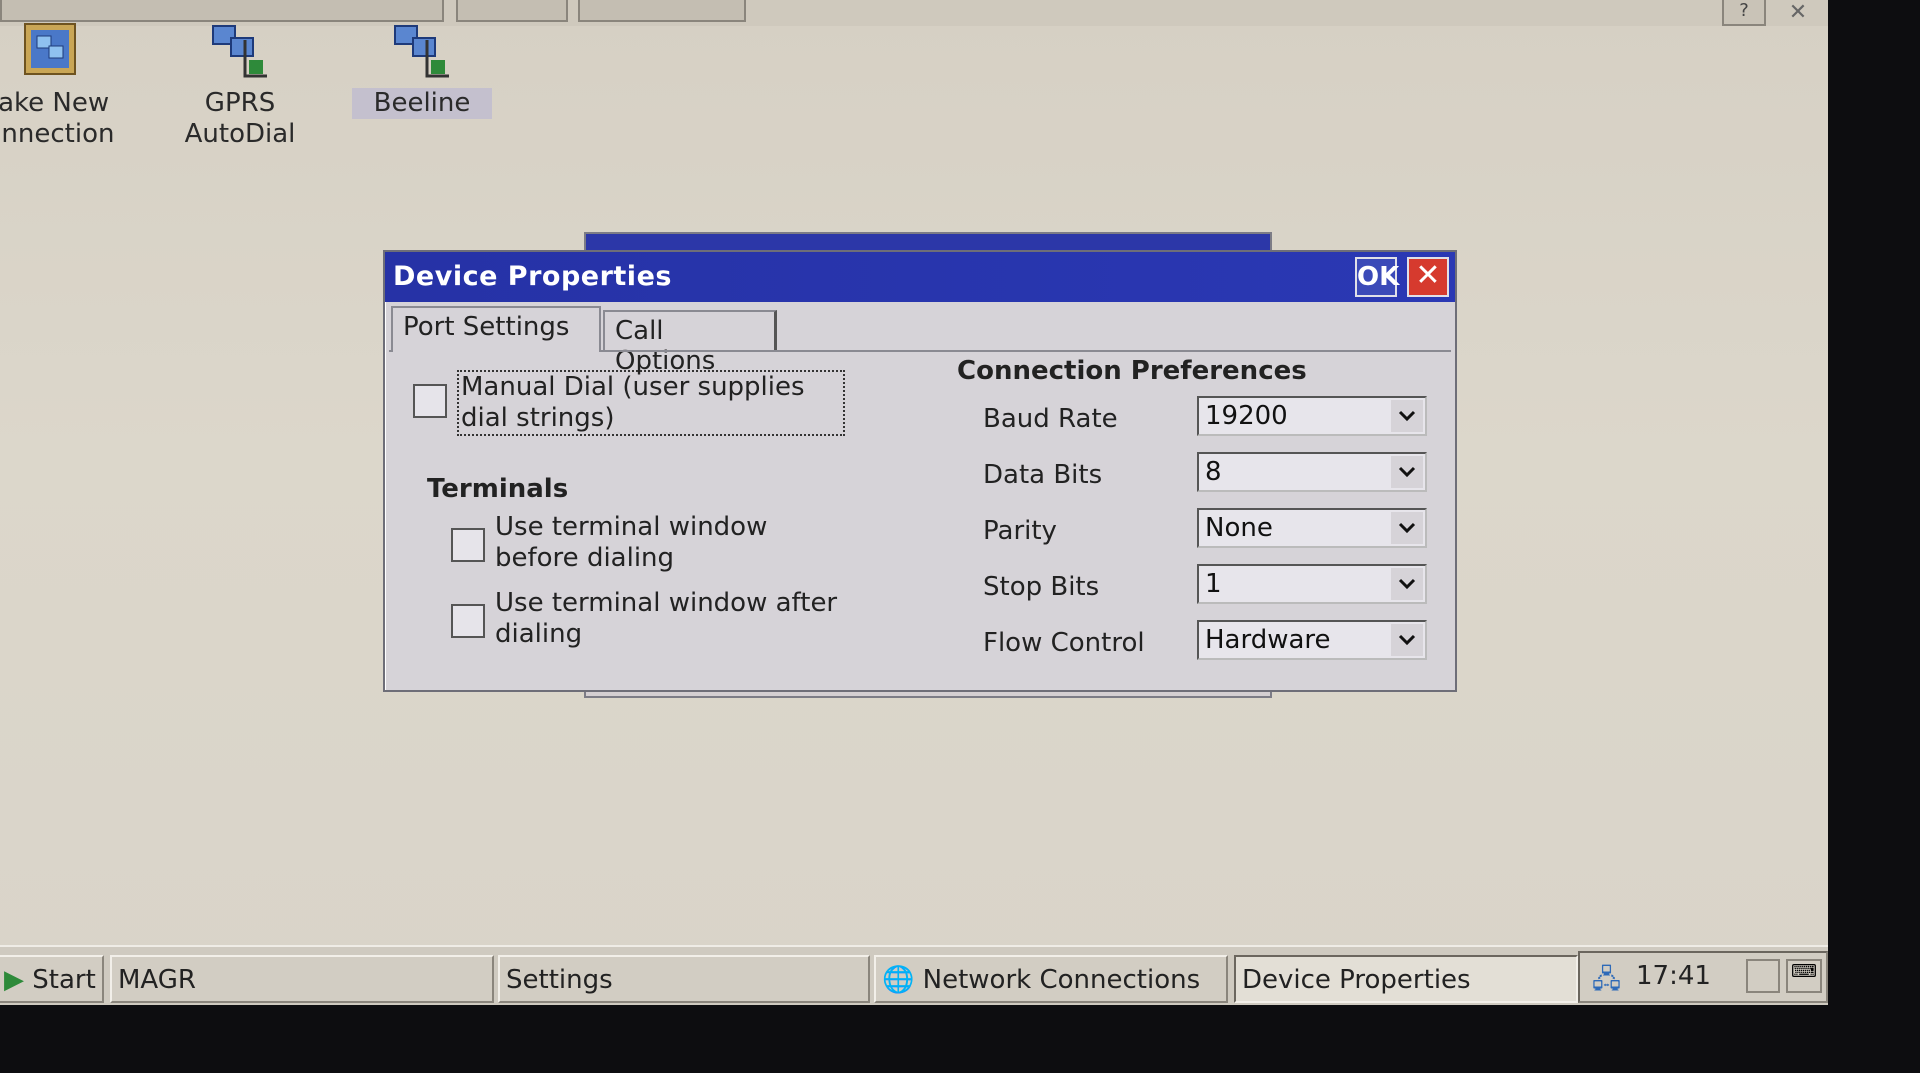  What do you see at coordinates (422, 103) in the screenshot?
I see `icon-label: Beeline` at bounding box center [422, 103].